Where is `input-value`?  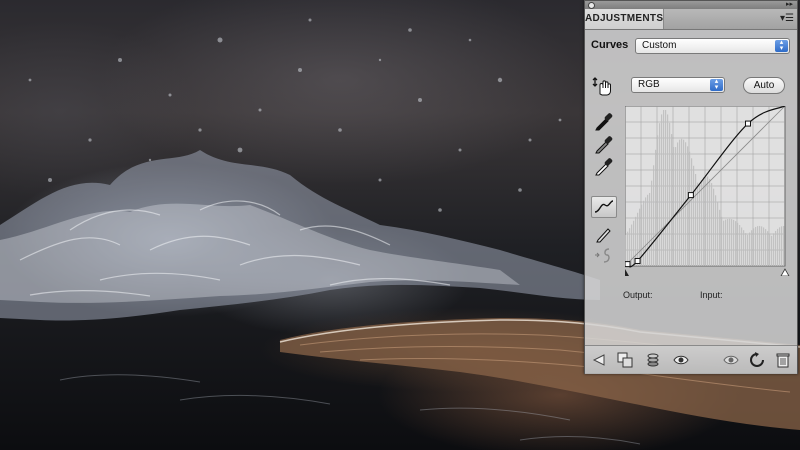 input-value is located at coordinates (741, 295).